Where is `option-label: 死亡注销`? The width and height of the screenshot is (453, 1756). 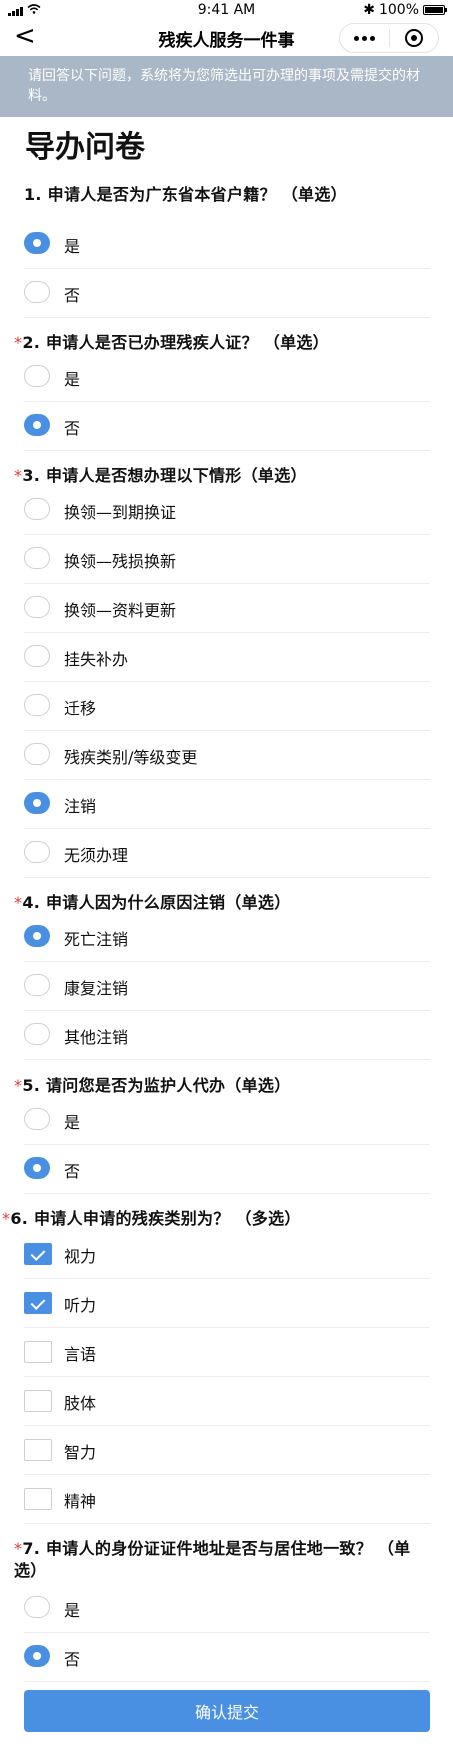
option-label: 死亡注销 is located at coordinates (96, 939).